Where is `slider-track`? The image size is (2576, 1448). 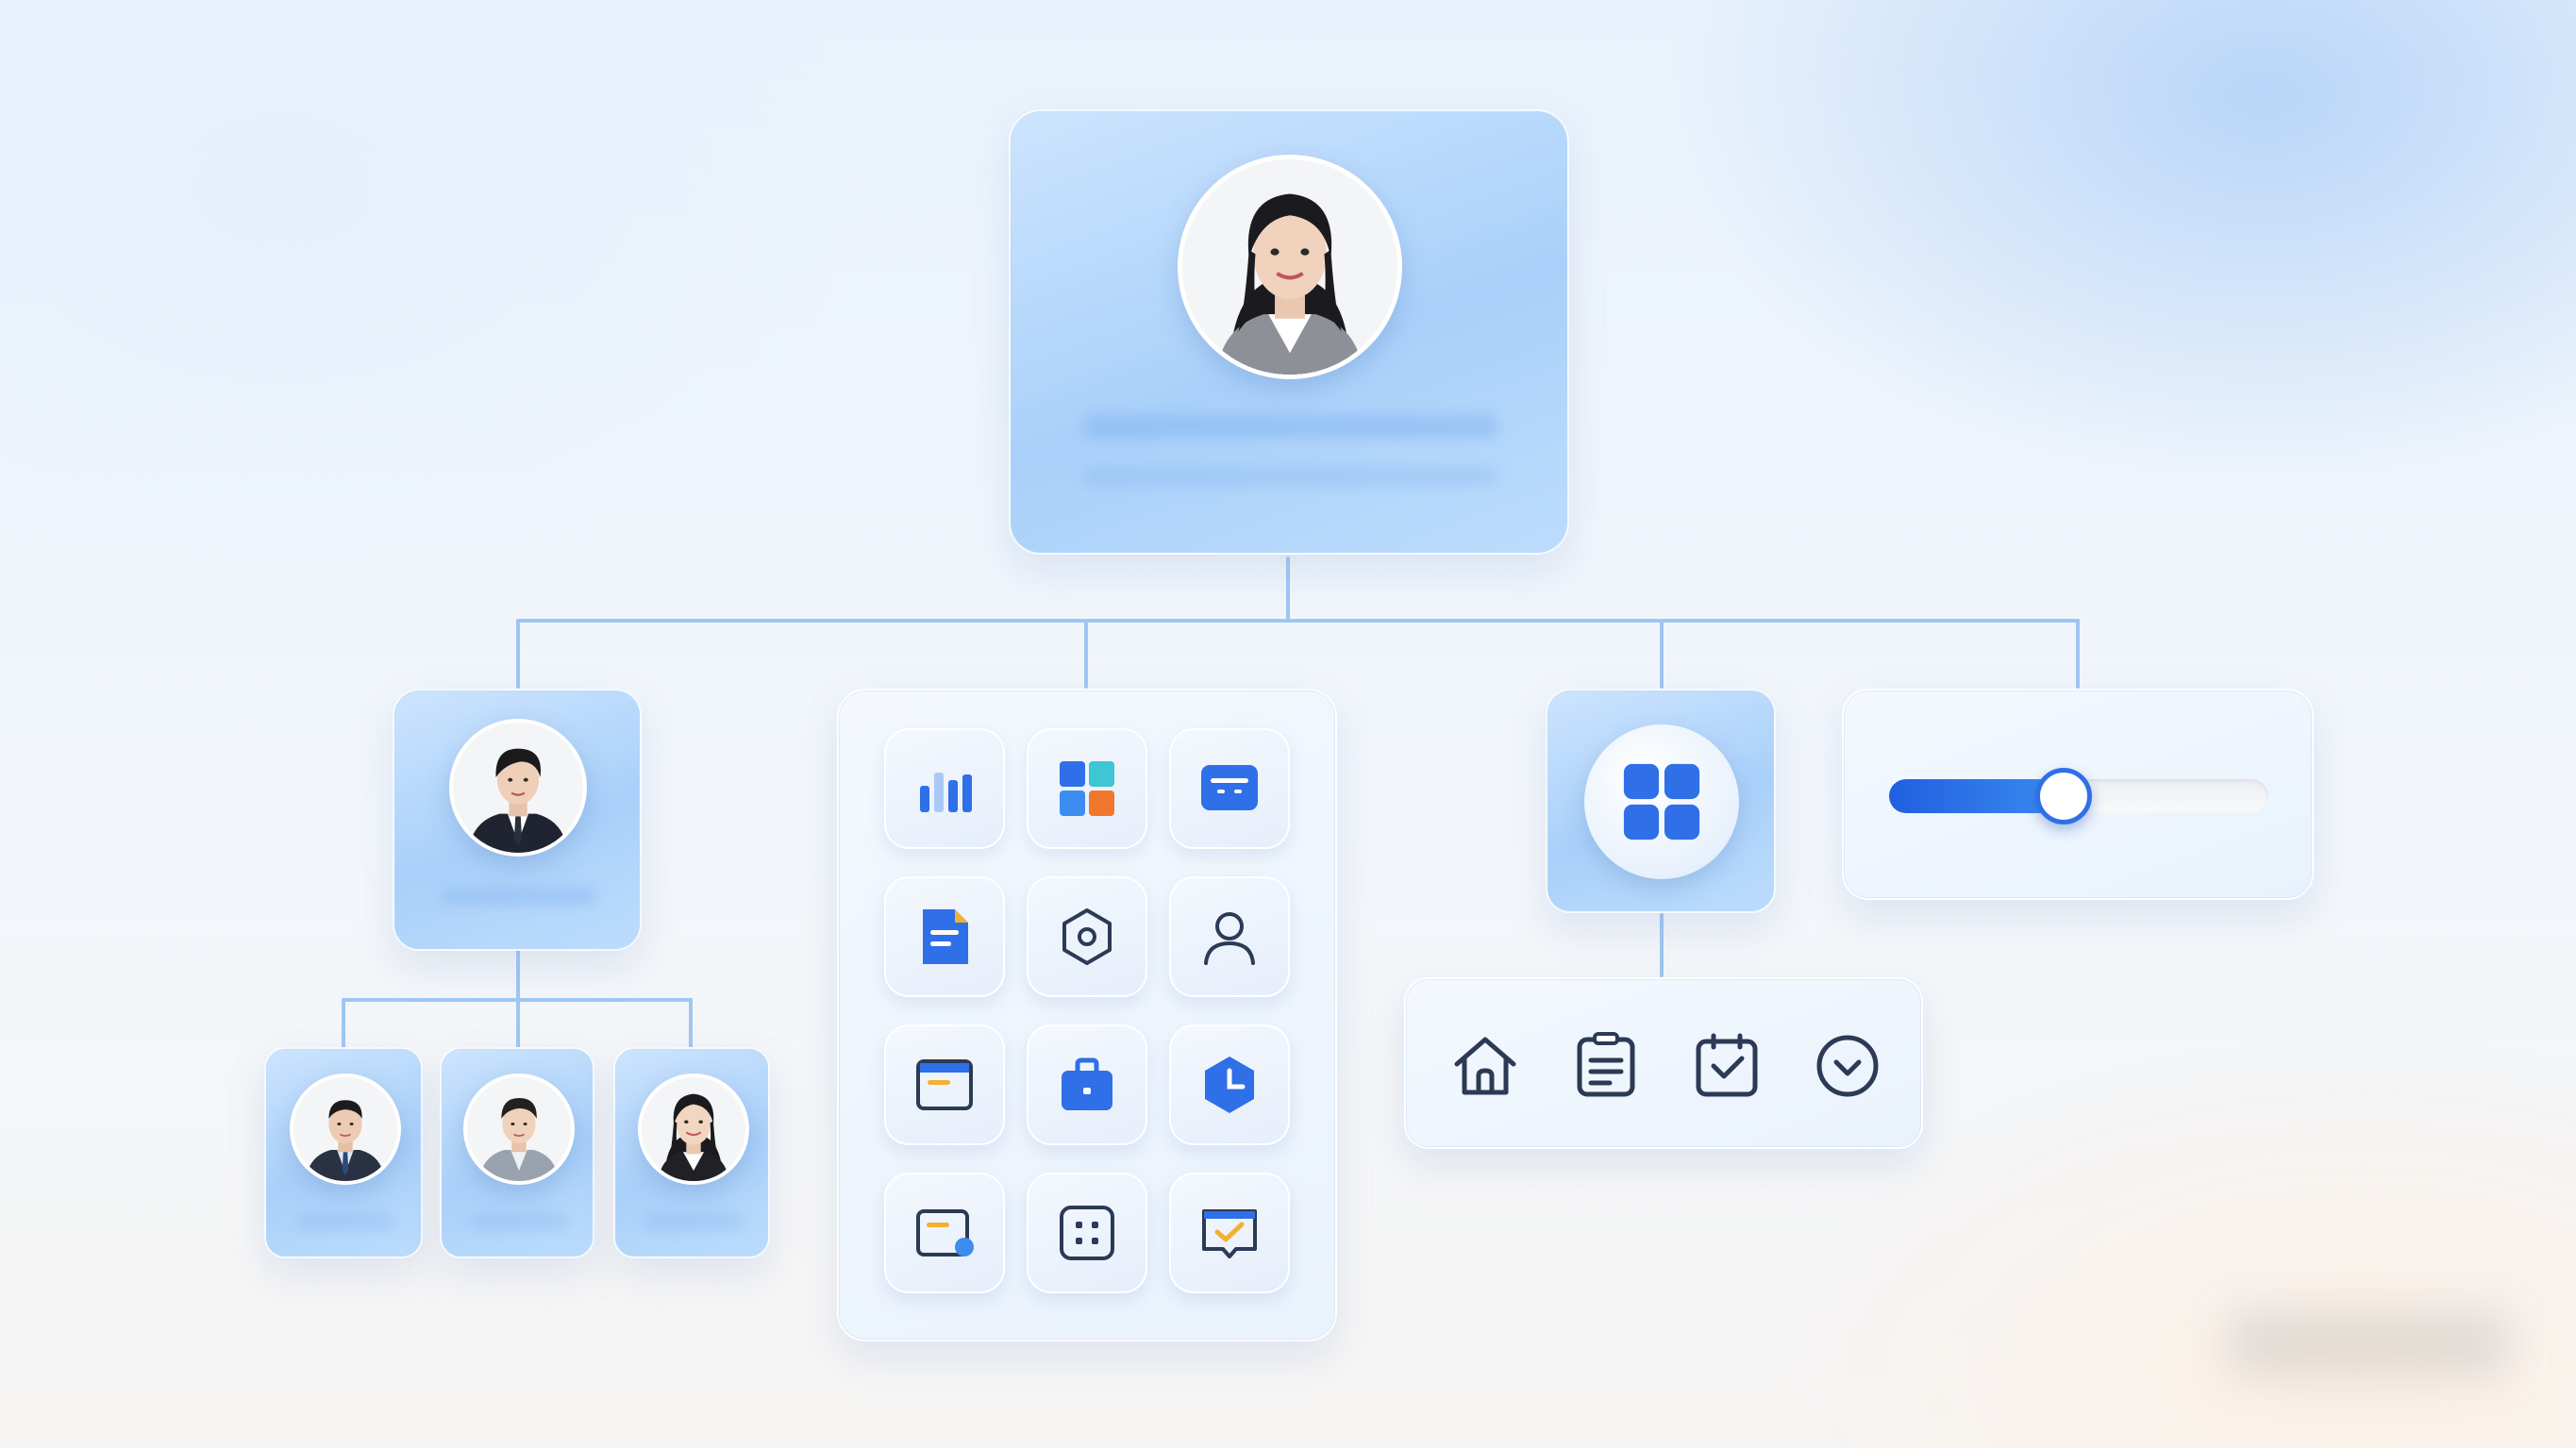 slider-track is located at coordinates (2078, 796).